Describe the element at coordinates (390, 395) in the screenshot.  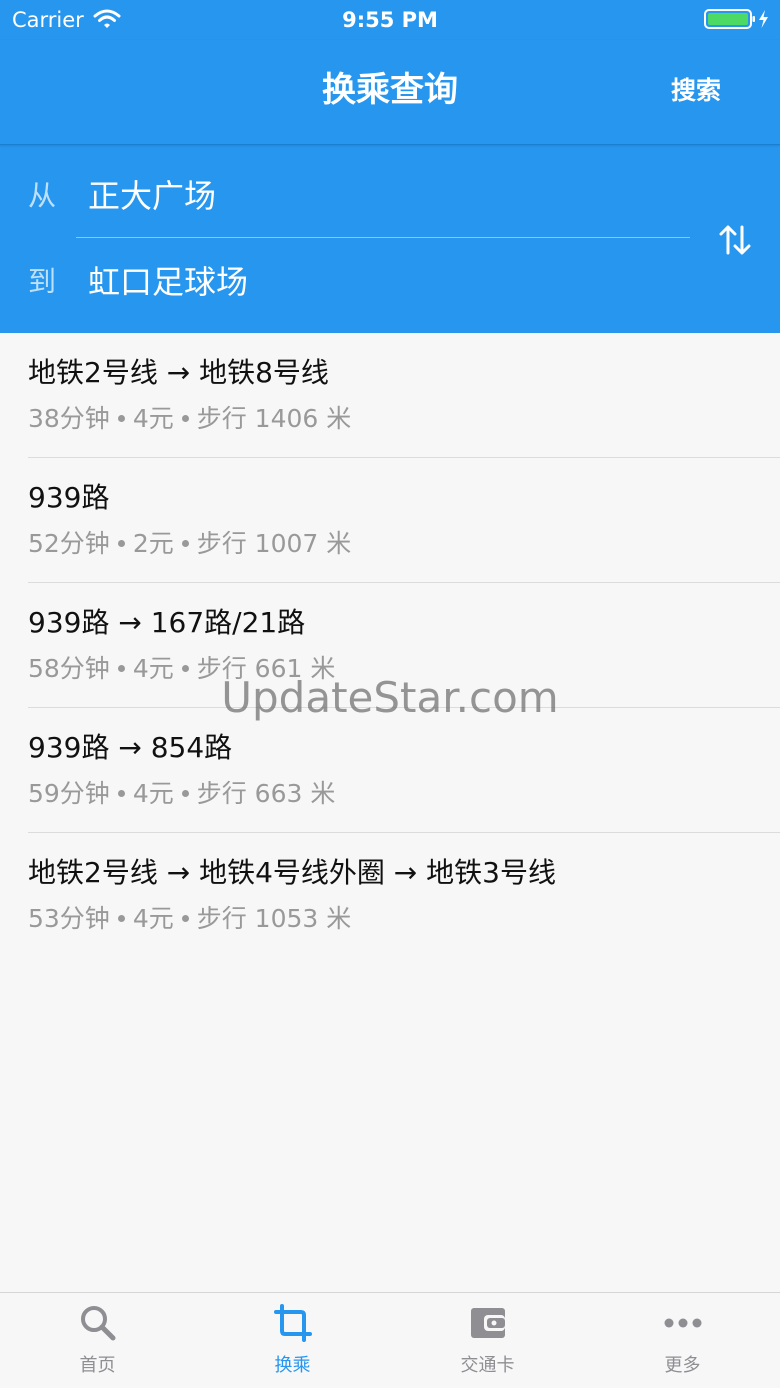
I see `route-result-item: 地铁2号线 → 地铁8号线 38分钟 4元 步行 1406 米` at that location.